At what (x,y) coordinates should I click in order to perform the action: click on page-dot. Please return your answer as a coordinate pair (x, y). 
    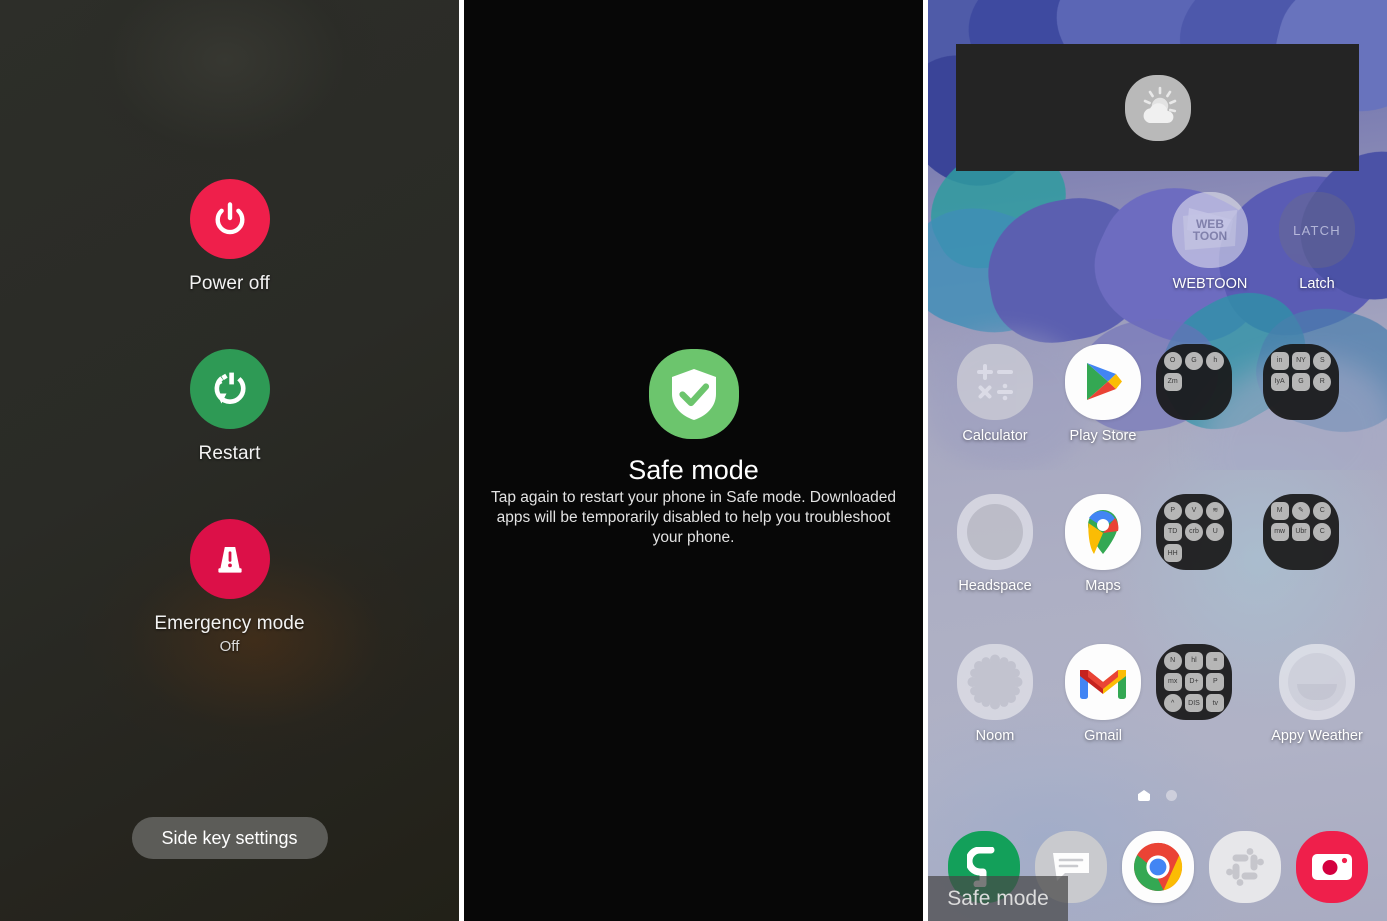
    Looking at the image, I should click on (1171, 795).